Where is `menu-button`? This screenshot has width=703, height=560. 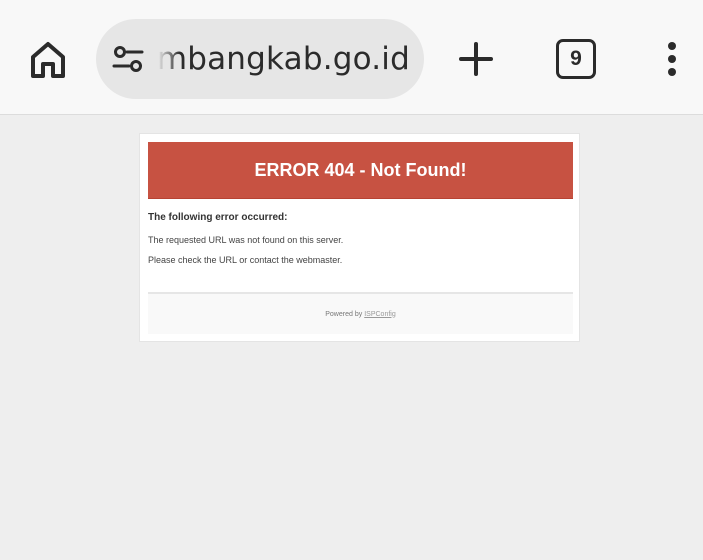
menu-button is located at coordinates (672, 59).